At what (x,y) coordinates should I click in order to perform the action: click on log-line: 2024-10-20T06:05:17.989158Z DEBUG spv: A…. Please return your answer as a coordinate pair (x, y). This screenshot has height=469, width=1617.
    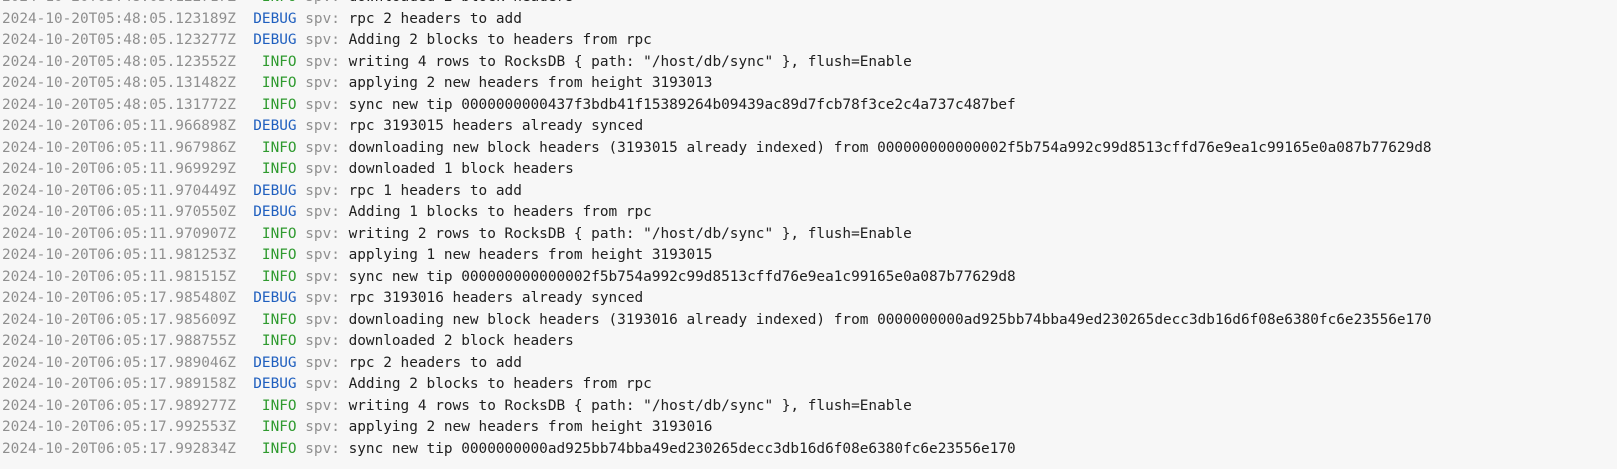
    Looking at the image, I should click on (717, 385).